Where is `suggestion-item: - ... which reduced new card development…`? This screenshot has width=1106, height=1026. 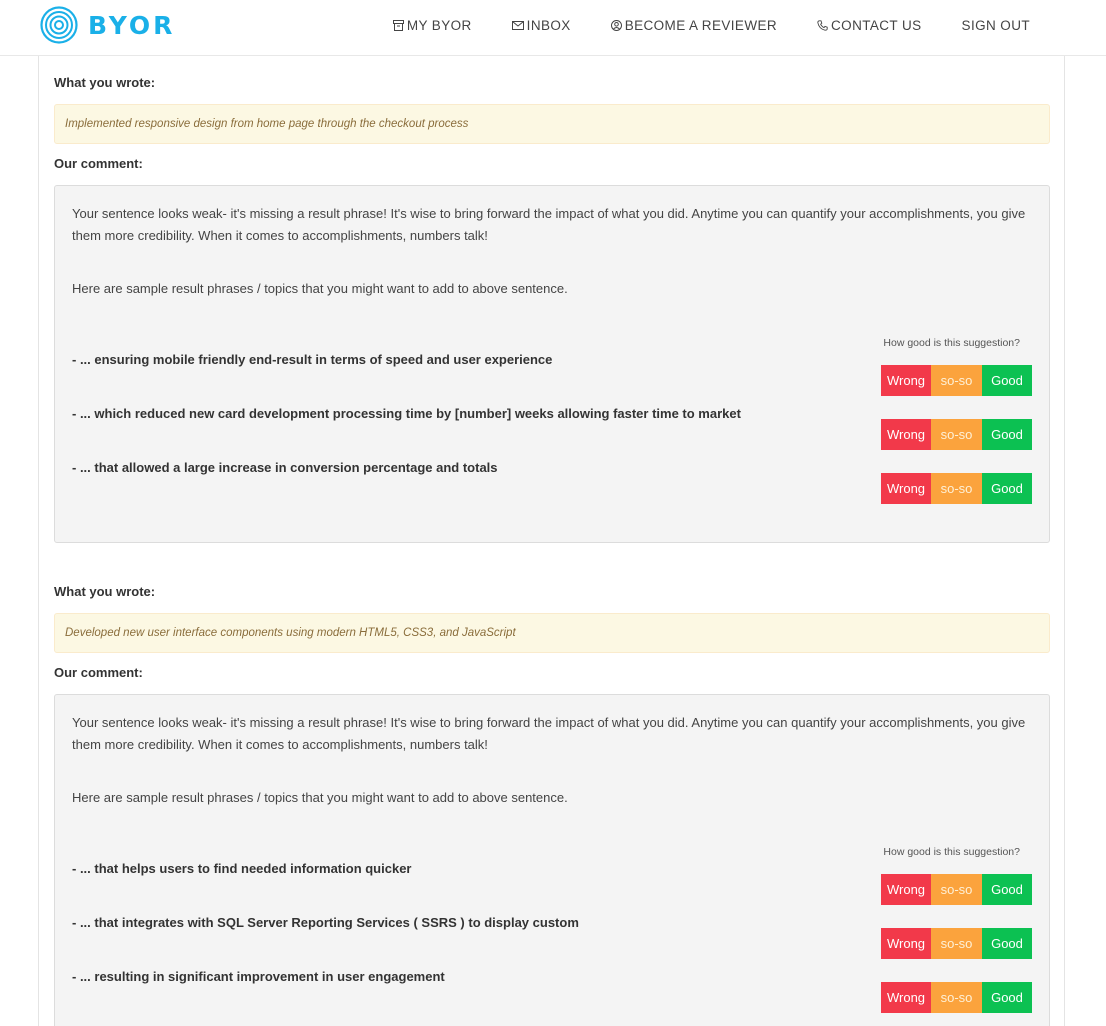 suggestion-item: - ... which reduced new card development… is located at coordinates (552, 431).